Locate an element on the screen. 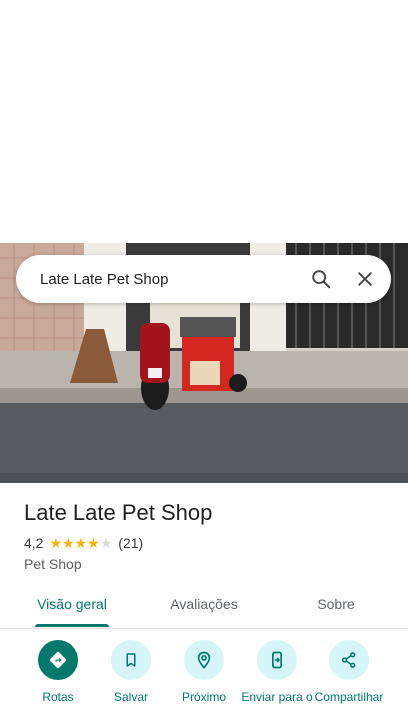 The image size is (408, 726). share-button: Compartilhar is located at coordinates (349, 672).